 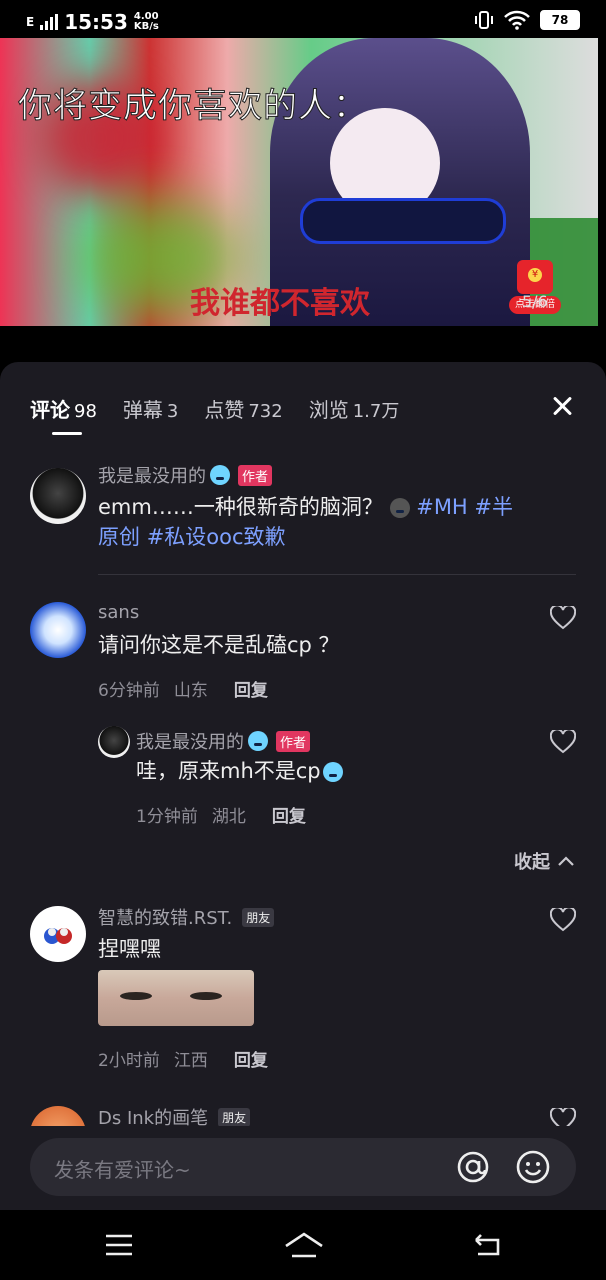 What do you see at coordinates (493, 507) in the screenshot?
I see `hashtag: #半` at bounding box center [493, 507].